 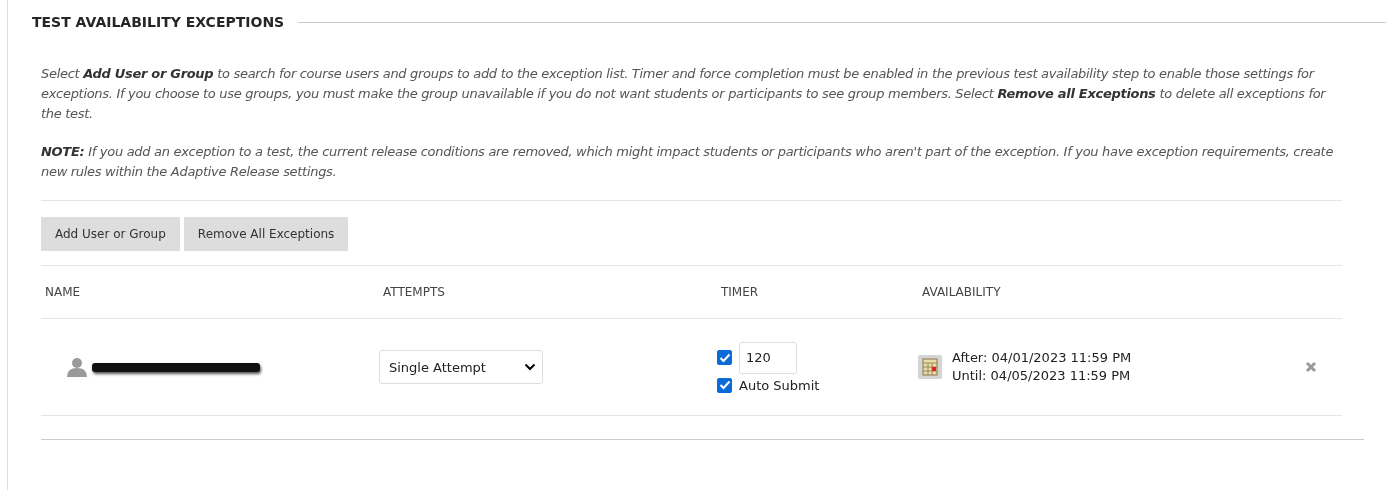 What do you see at coordinates (688, 162) in the screenshot?
I see `instruction-text: NOTE: If you add an exception to a test, the current release conditions are removed, which might impact students or participants who aren't part of the exception. If you have exception requirements, create new rules within the Adaptive Release settings.` at bounding box center [688, 162].